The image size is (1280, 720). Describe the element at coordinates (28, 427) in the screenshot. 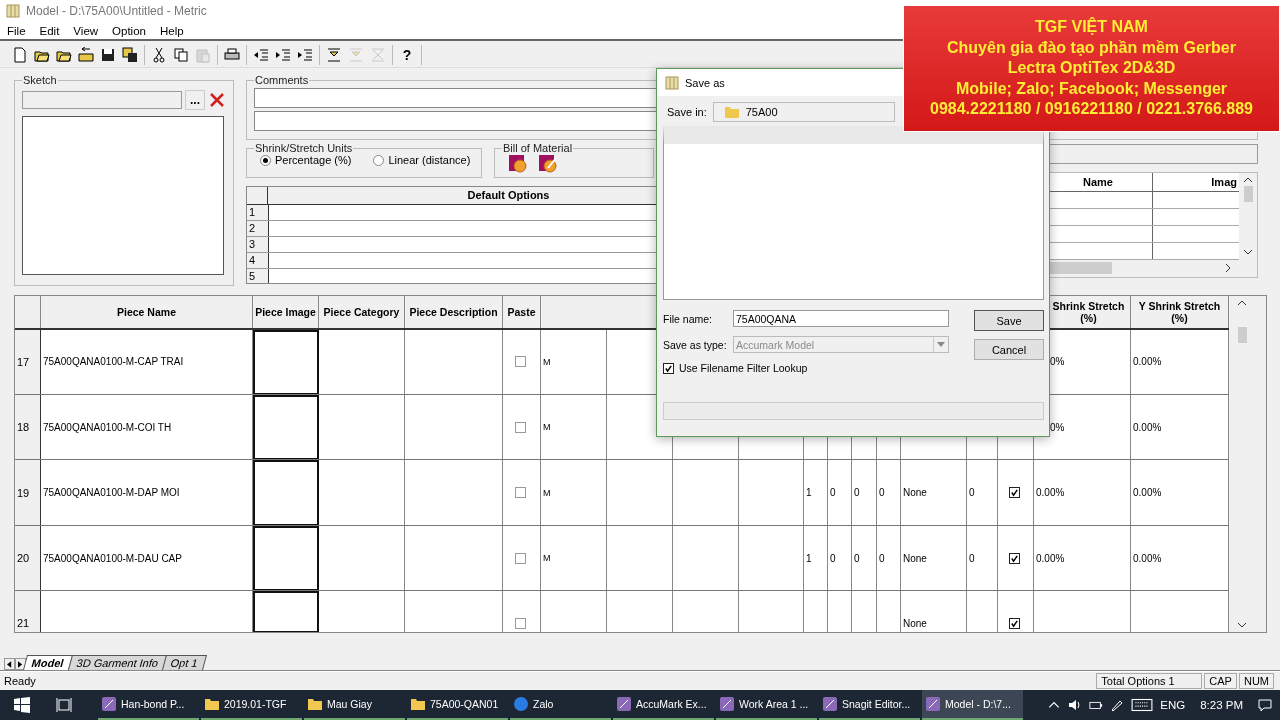

I see `row-number: 18` at that location.